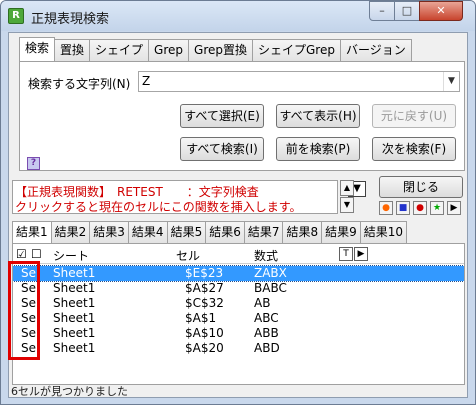  Describe the element at coordinates (33, 163) in the screenshot. I see `help-icon: ?` at that location.